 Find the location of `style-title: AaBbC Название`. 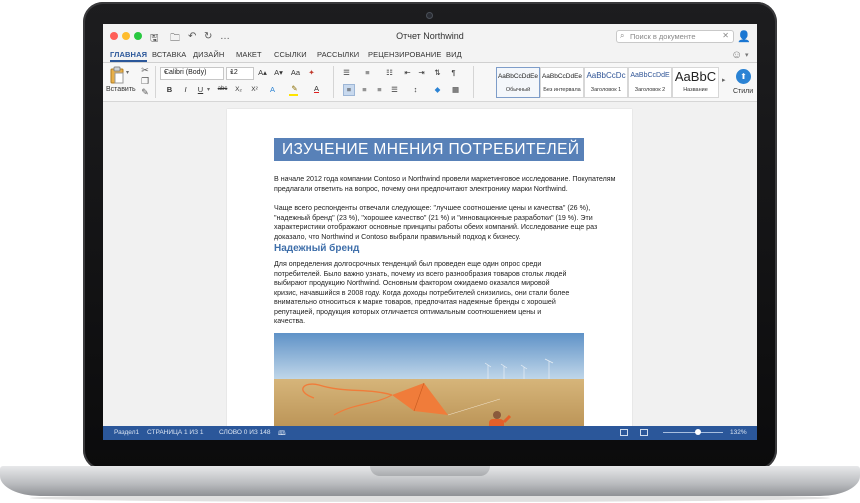

style-title: AaBbC Название is located at coordinates (695, 82).